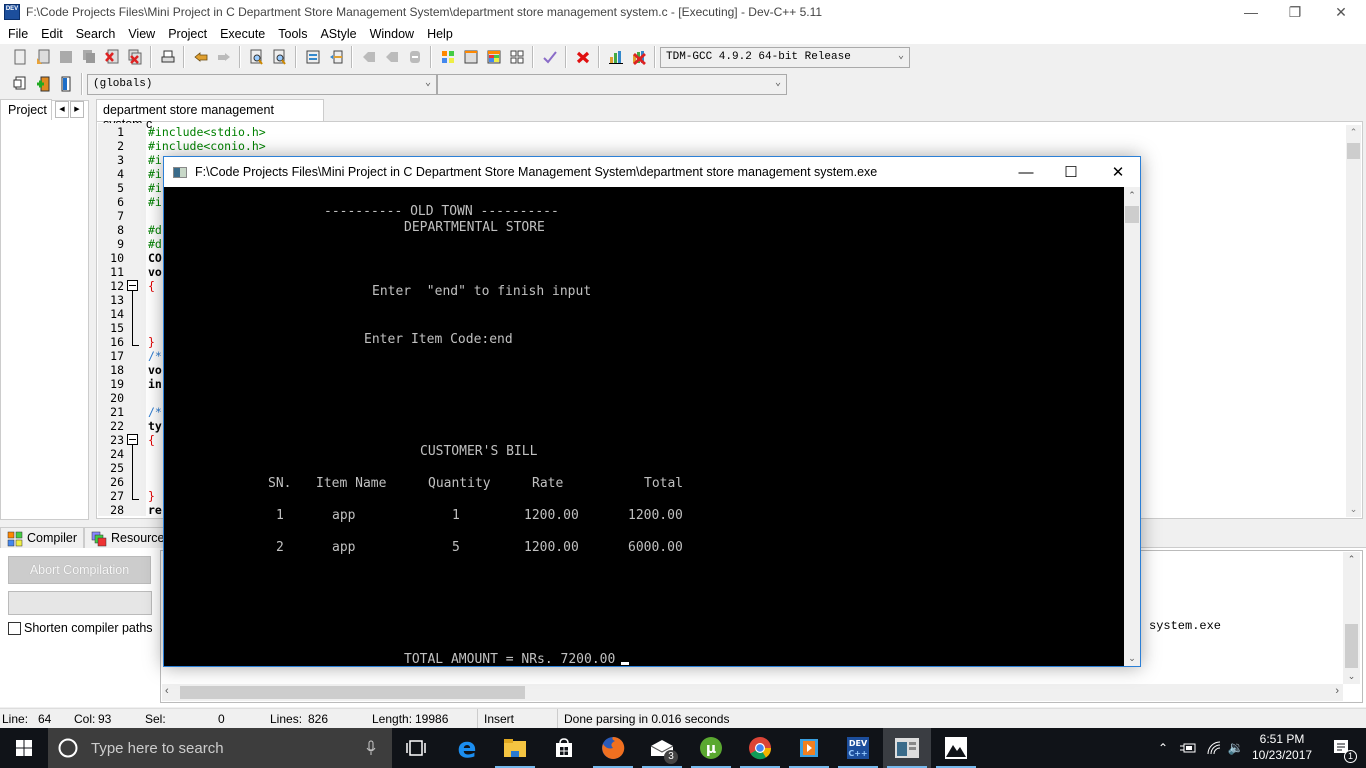 This screenshot has height=768, width=1366. I want to click on compile-run-button, so click(494, 57).